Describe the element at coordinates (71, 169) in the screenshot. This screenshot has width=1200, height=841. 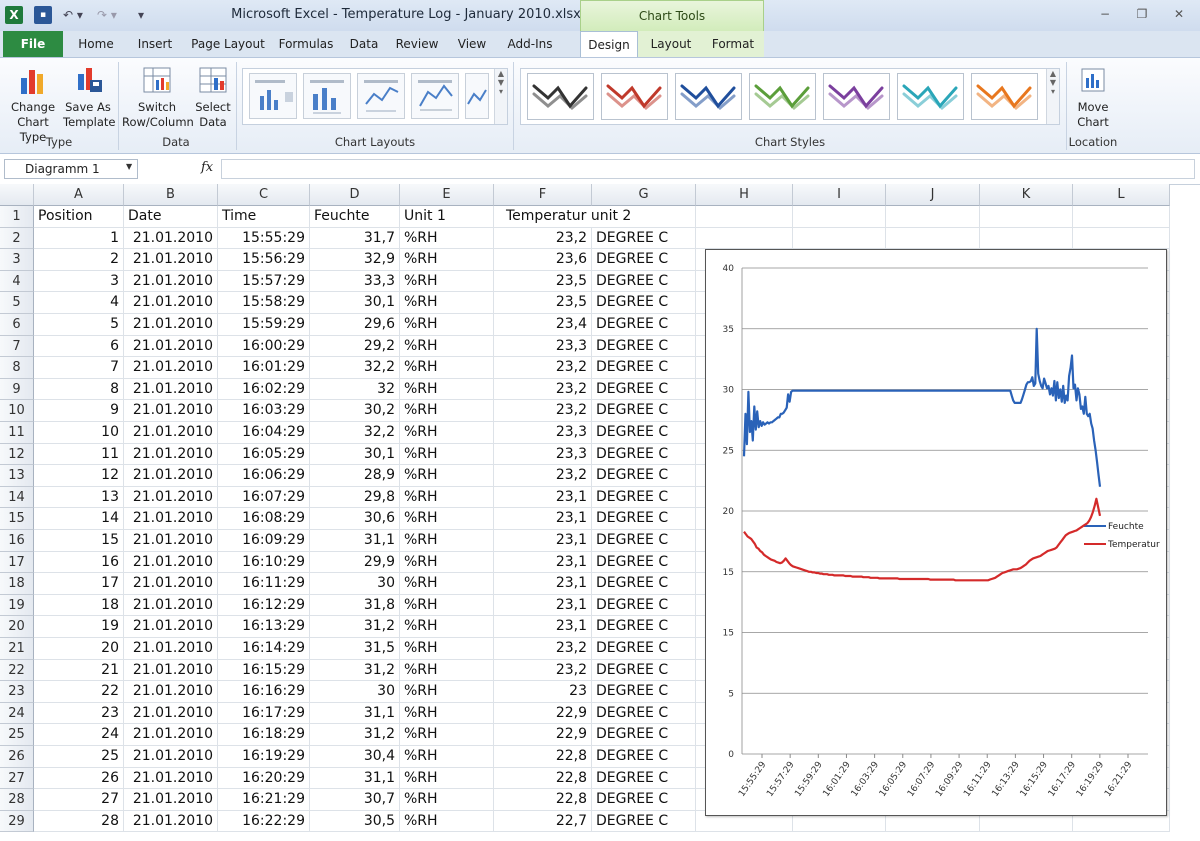
I see `name-box: Diagramm 1` at that location.